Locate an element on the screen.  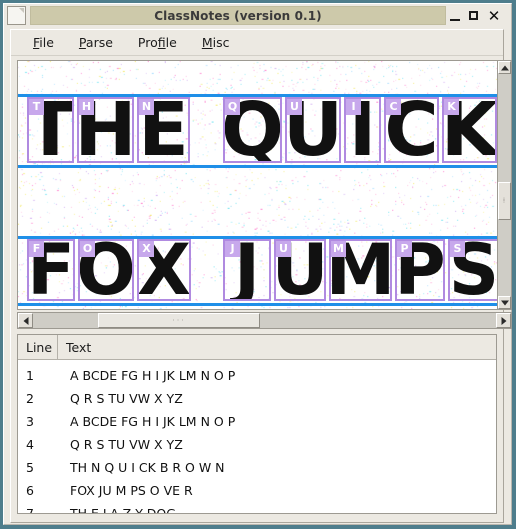
column-header-line: Line is located at coordinates (38, 347).